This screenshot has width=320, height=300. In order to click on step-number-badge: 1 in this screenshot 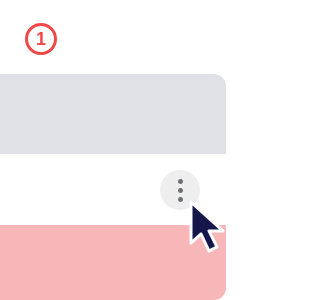, I will do `click(41, 39)`.